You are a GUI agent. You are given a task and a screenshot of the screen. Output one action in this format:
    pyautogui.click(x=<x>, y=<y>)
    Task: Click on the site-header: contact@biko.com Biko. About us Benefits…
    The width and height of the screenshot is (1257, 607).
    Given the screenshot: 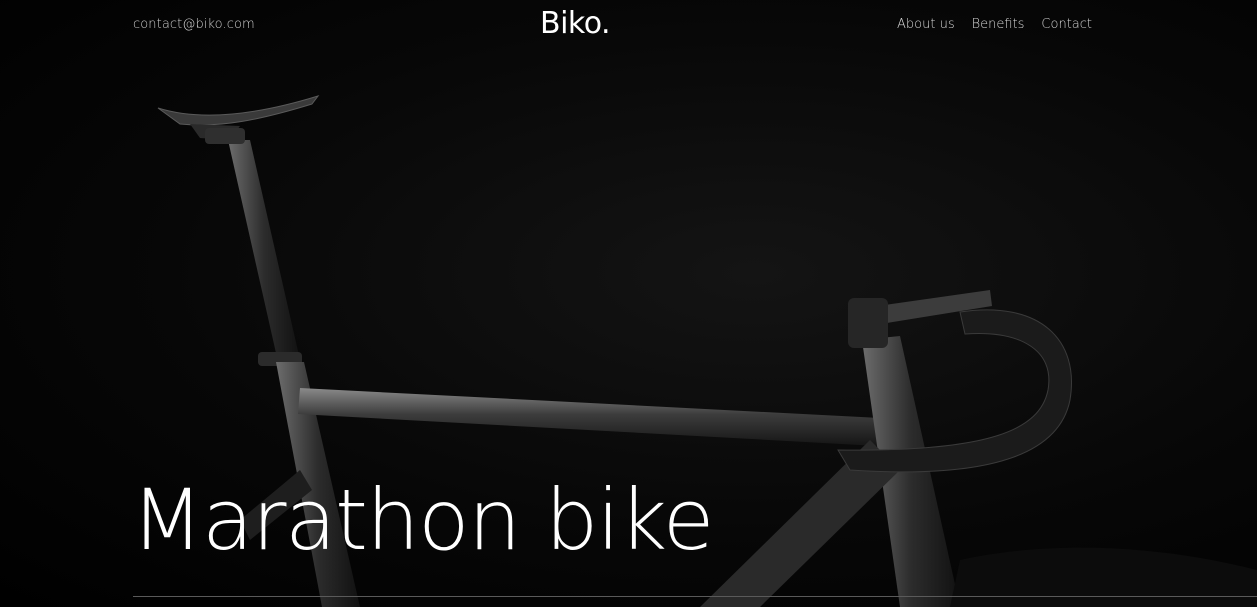 What is the action you would take?
    pyautogui.click(x=628, y=25)
    